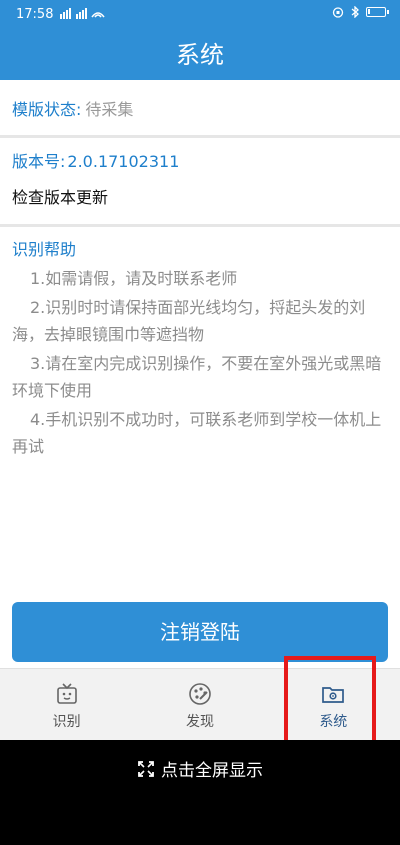 This screenshot has height=845, width=400. What do you see at coordinates (44, 249) in the screenshot?
I see `help-title: 识别帮助` at bounding box center [44, 249].